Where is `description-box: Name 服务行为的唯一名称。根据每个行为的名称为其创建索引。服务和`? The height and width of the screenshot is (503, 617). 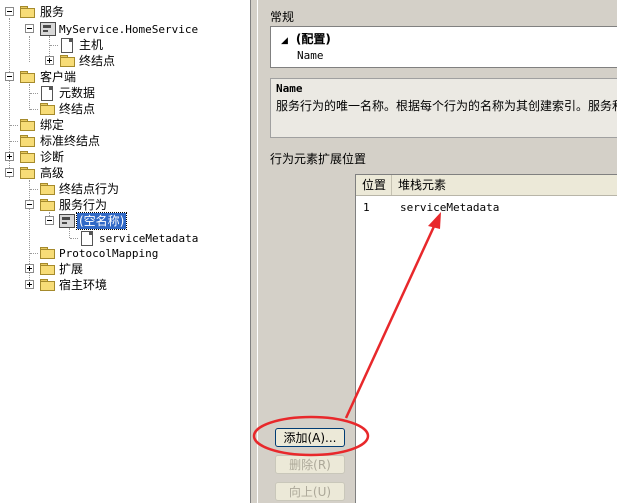 description-box: Name 服务行为的唯一名称。根据每个行为的名称为其创建索引。服务和 is located at coordinates (443, 108).